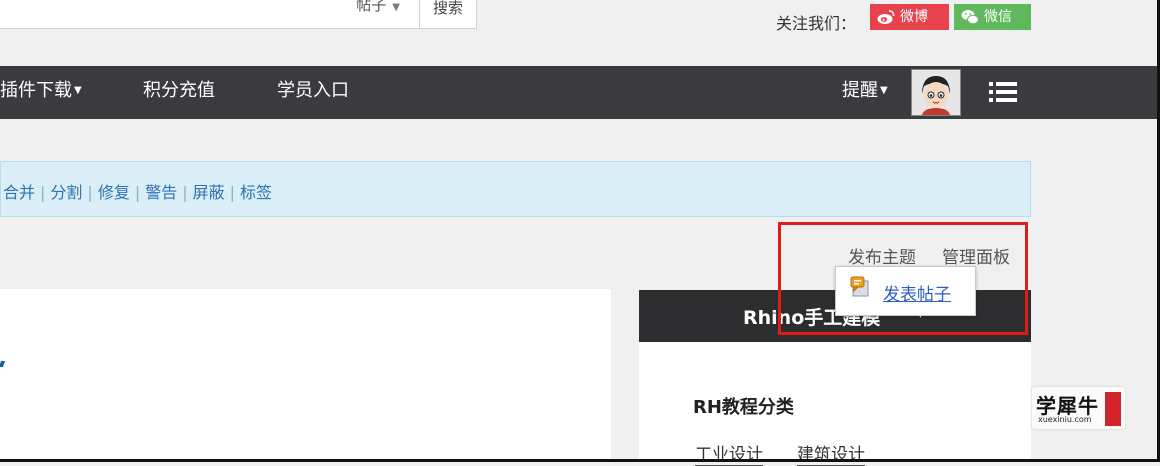  I want to click on moderation-toolbar: 合并 | 分割 | 修复 | 警告 | 屏蔽 | 标签, so click(515, 189).